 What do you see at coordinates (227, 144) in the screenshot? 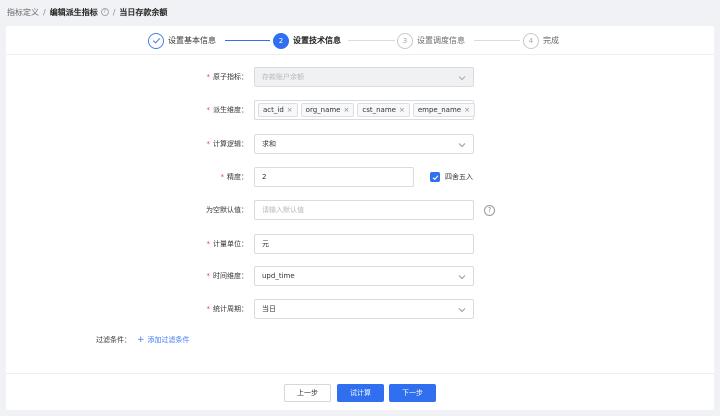
I see `calc-logic-label: * 计算逻辑：` at bounding box center [227, 144].